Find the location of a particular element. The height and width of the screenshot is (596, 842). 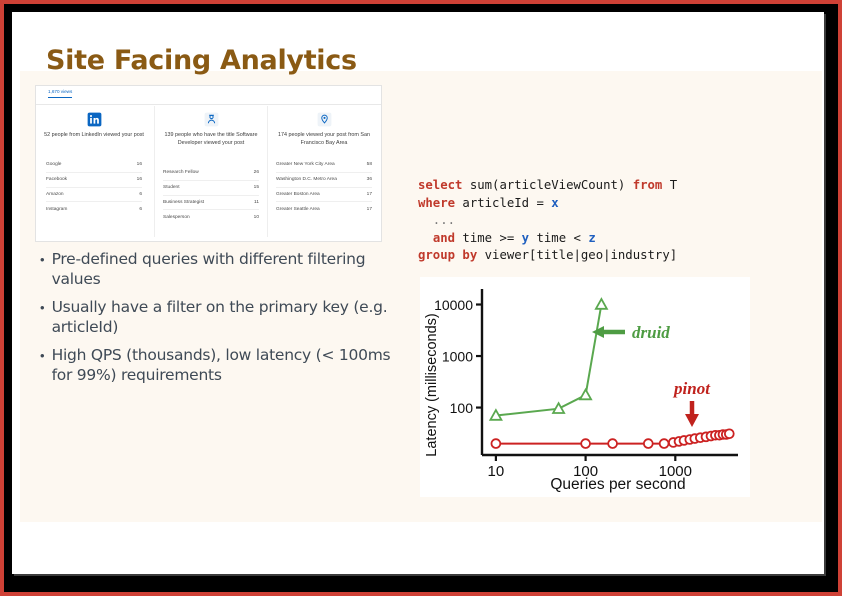

chart-annotations: druid pinot is located at coordinates (651, 375).